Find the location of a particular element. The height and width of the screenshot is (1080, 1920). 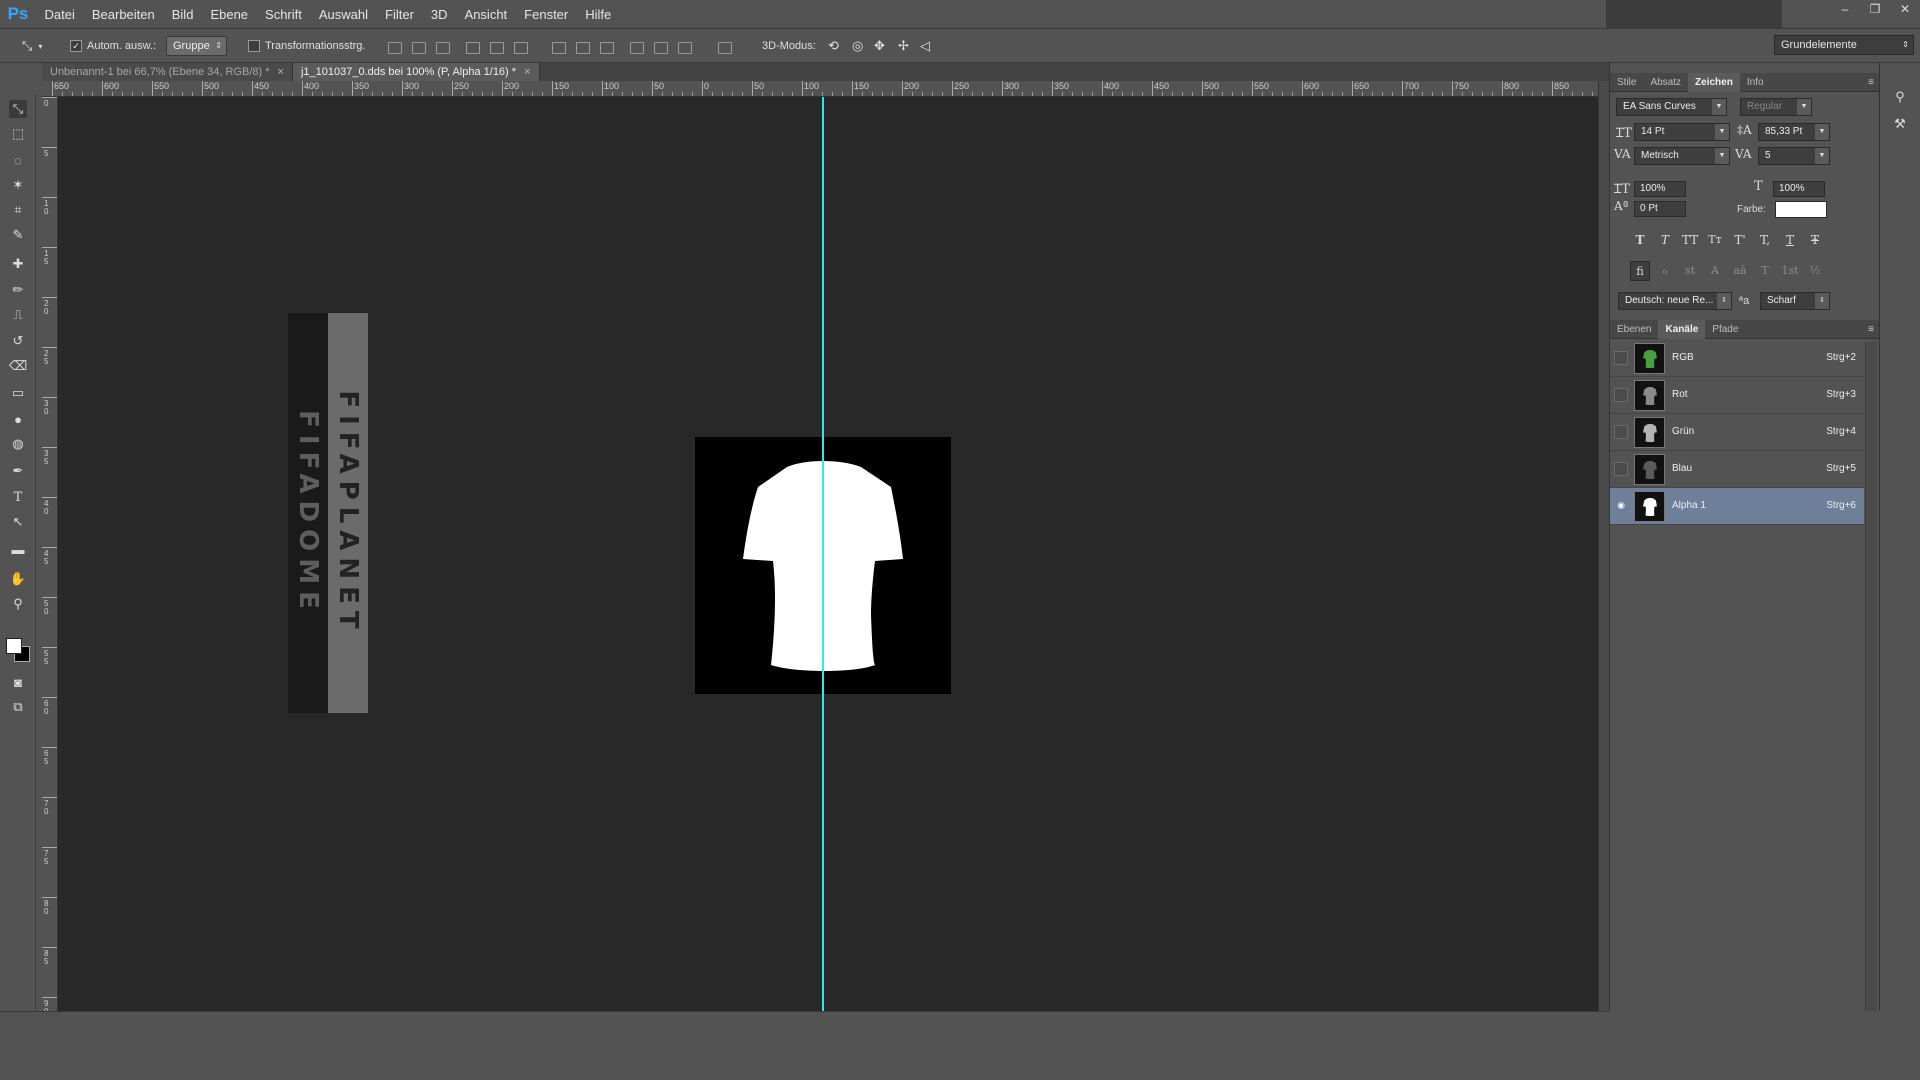

opentype-button: st is located at coordinates (1690, 271).